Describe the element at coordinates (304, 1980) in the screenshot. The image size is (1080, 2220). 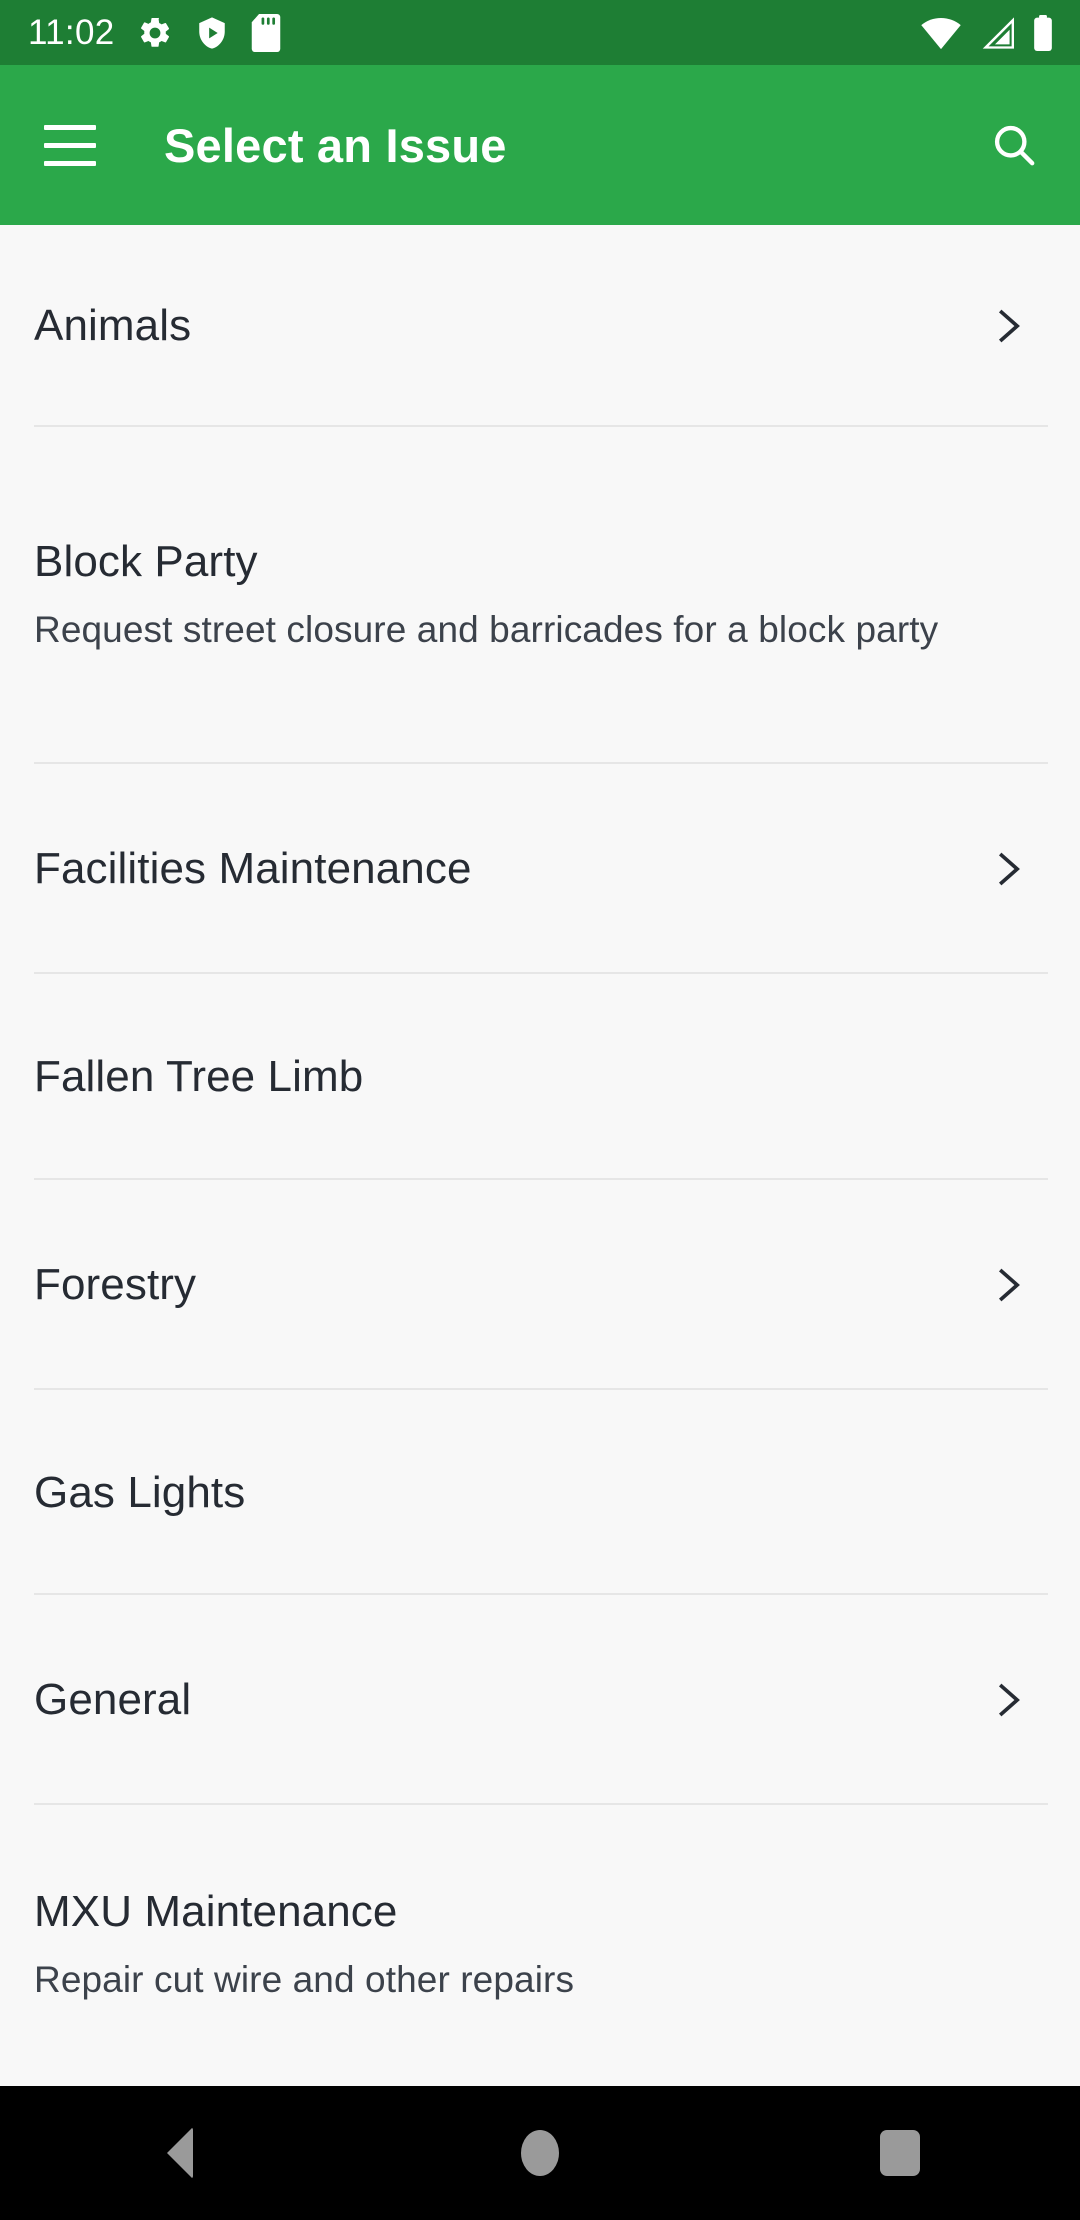
I see `list-item-subtitle: Repair cut wire and other repairs` at that location.